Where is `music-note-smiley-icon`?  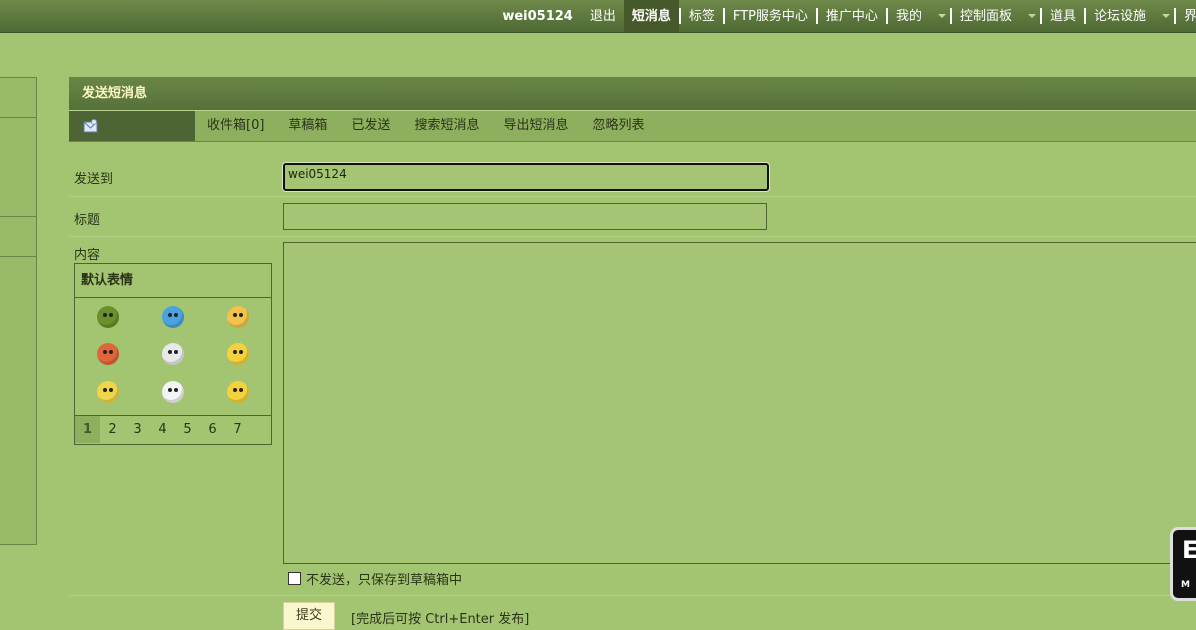
music-note-smiley-icon is located at coordinates (172, 317).